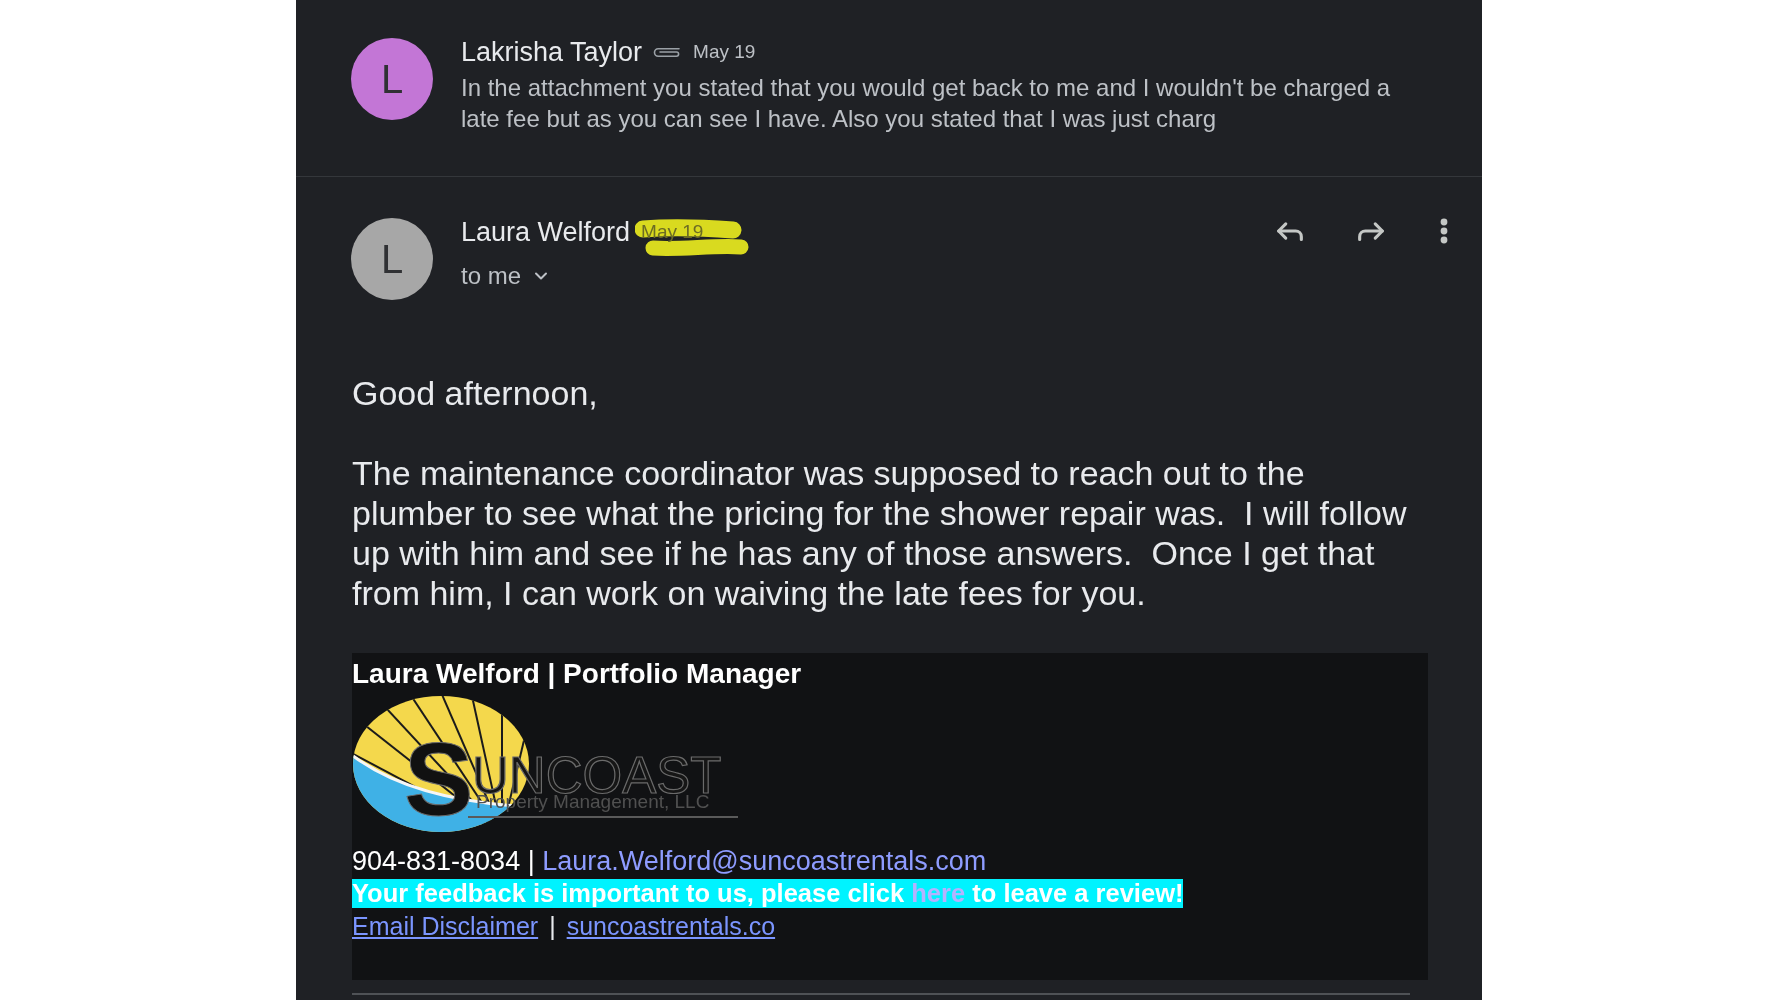 This screenshot has height=1000, width=1778. I want to click on feedback-notice: Your feedback is important to us, please click here to leave a review!, so click(768, 893).